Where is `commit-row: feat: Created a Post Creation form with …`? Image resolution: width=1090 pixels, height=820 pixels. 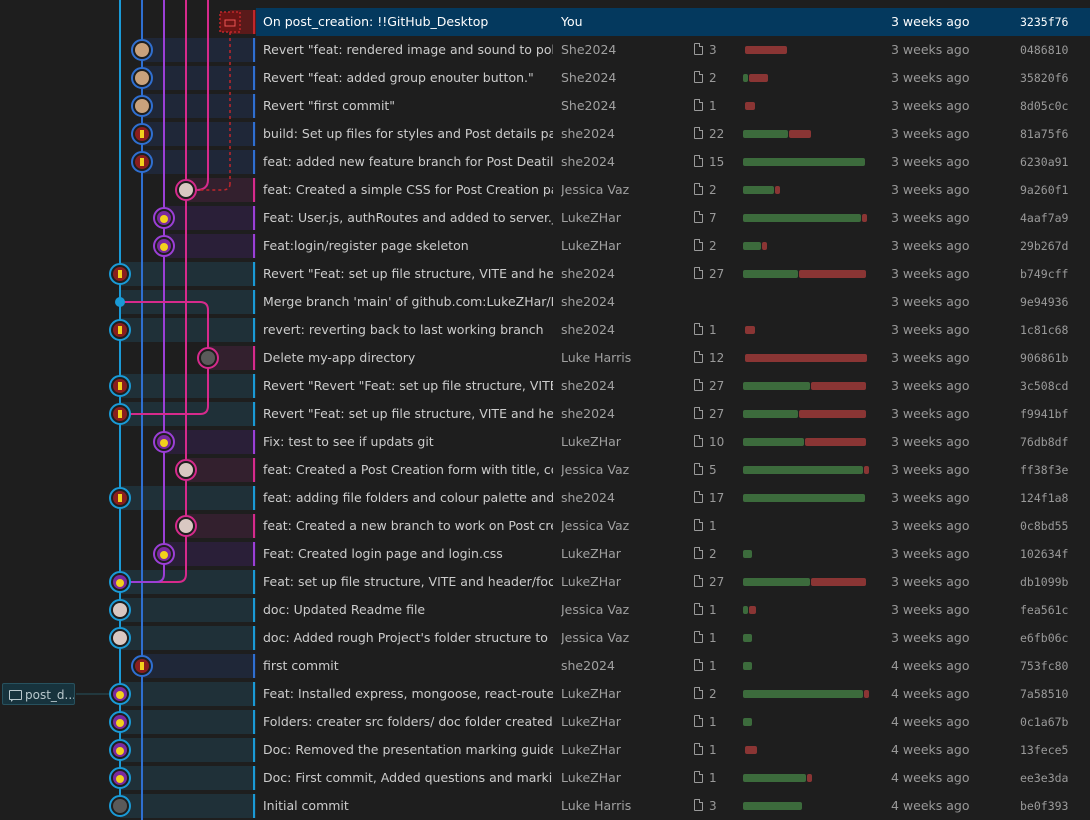
commit-row: feat: Created a Post Creation form with … is located at coordinates (673, 470).